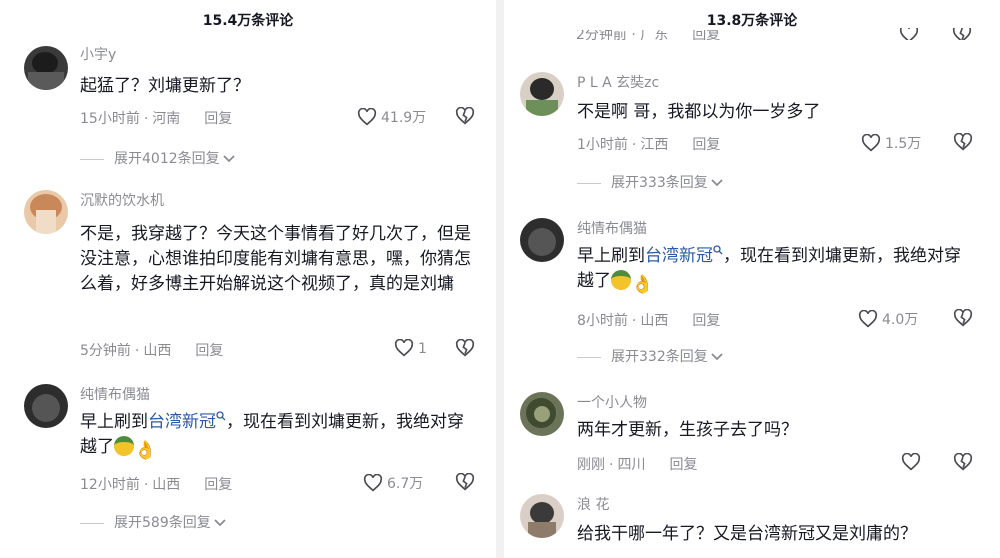 The width and height of the screenshot is (1000, 558). I want to click on like-button: 4.0万, so click(888, 319).